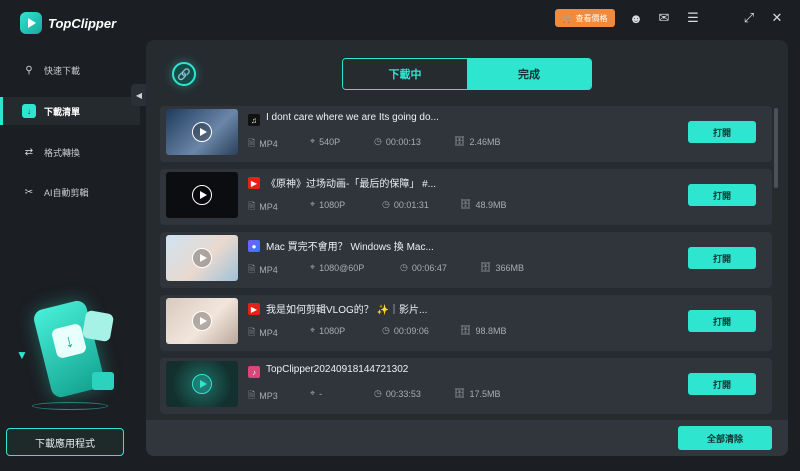 The width and height of the screenshot is (800, 471). What do you see at coordinates (485, 141) in the screenshot?
I see `size-value: 2.46MB` at bounding box center [485, 141].